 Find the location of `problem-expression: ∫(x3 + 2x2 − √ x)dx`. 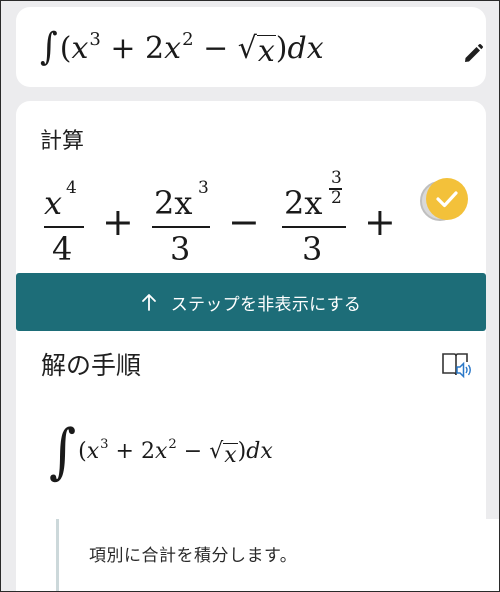

problem-expression: ∫(x3 + 2x2 − √ x)dx is located at coordinates (182, 48).